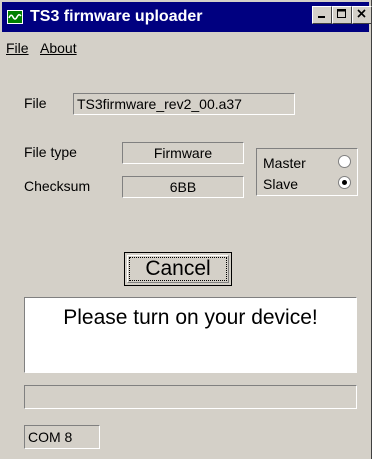  Describe the element at coordinates (116, 16) in the screenshot. I see `window-title: TS3 firmware uploader` at that location.